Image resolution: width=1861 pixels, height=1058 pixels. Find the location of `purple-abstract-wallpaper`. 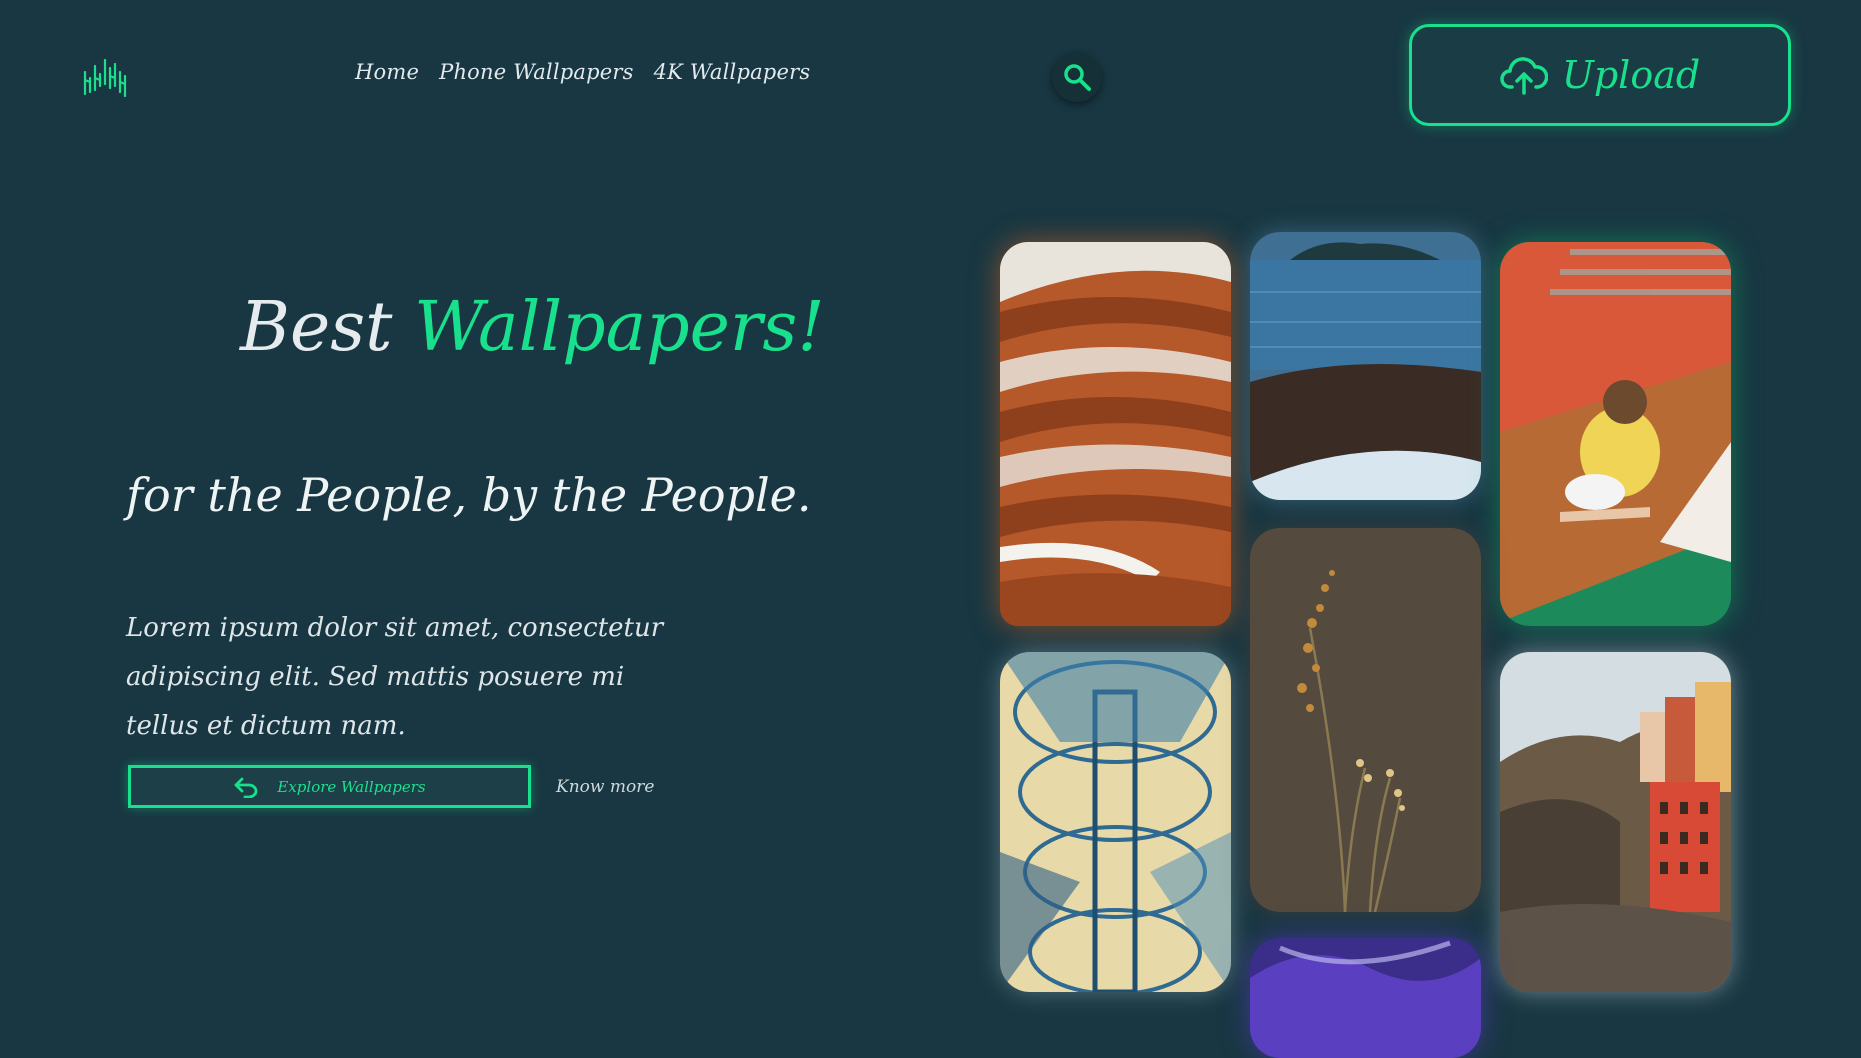

purple-abstract-wallpaper is located at coordinates (1365, 998).